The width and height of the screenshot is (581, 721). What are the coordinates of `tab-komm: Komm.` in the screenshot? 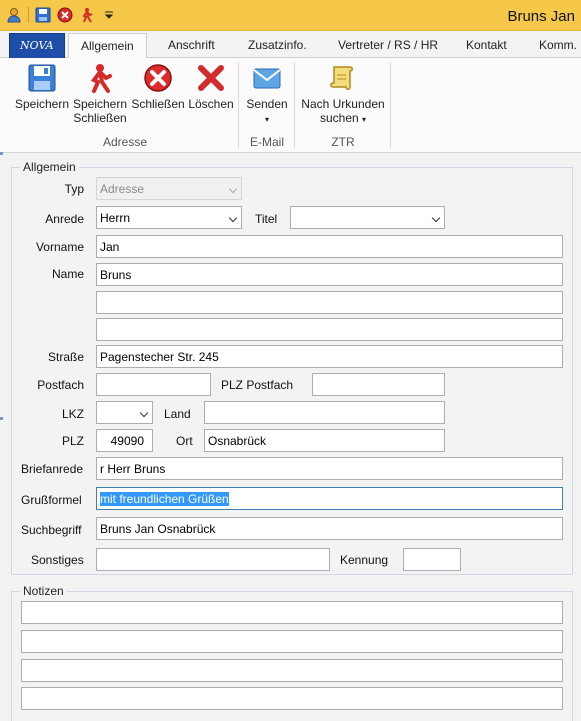 It's located at (558, 45).